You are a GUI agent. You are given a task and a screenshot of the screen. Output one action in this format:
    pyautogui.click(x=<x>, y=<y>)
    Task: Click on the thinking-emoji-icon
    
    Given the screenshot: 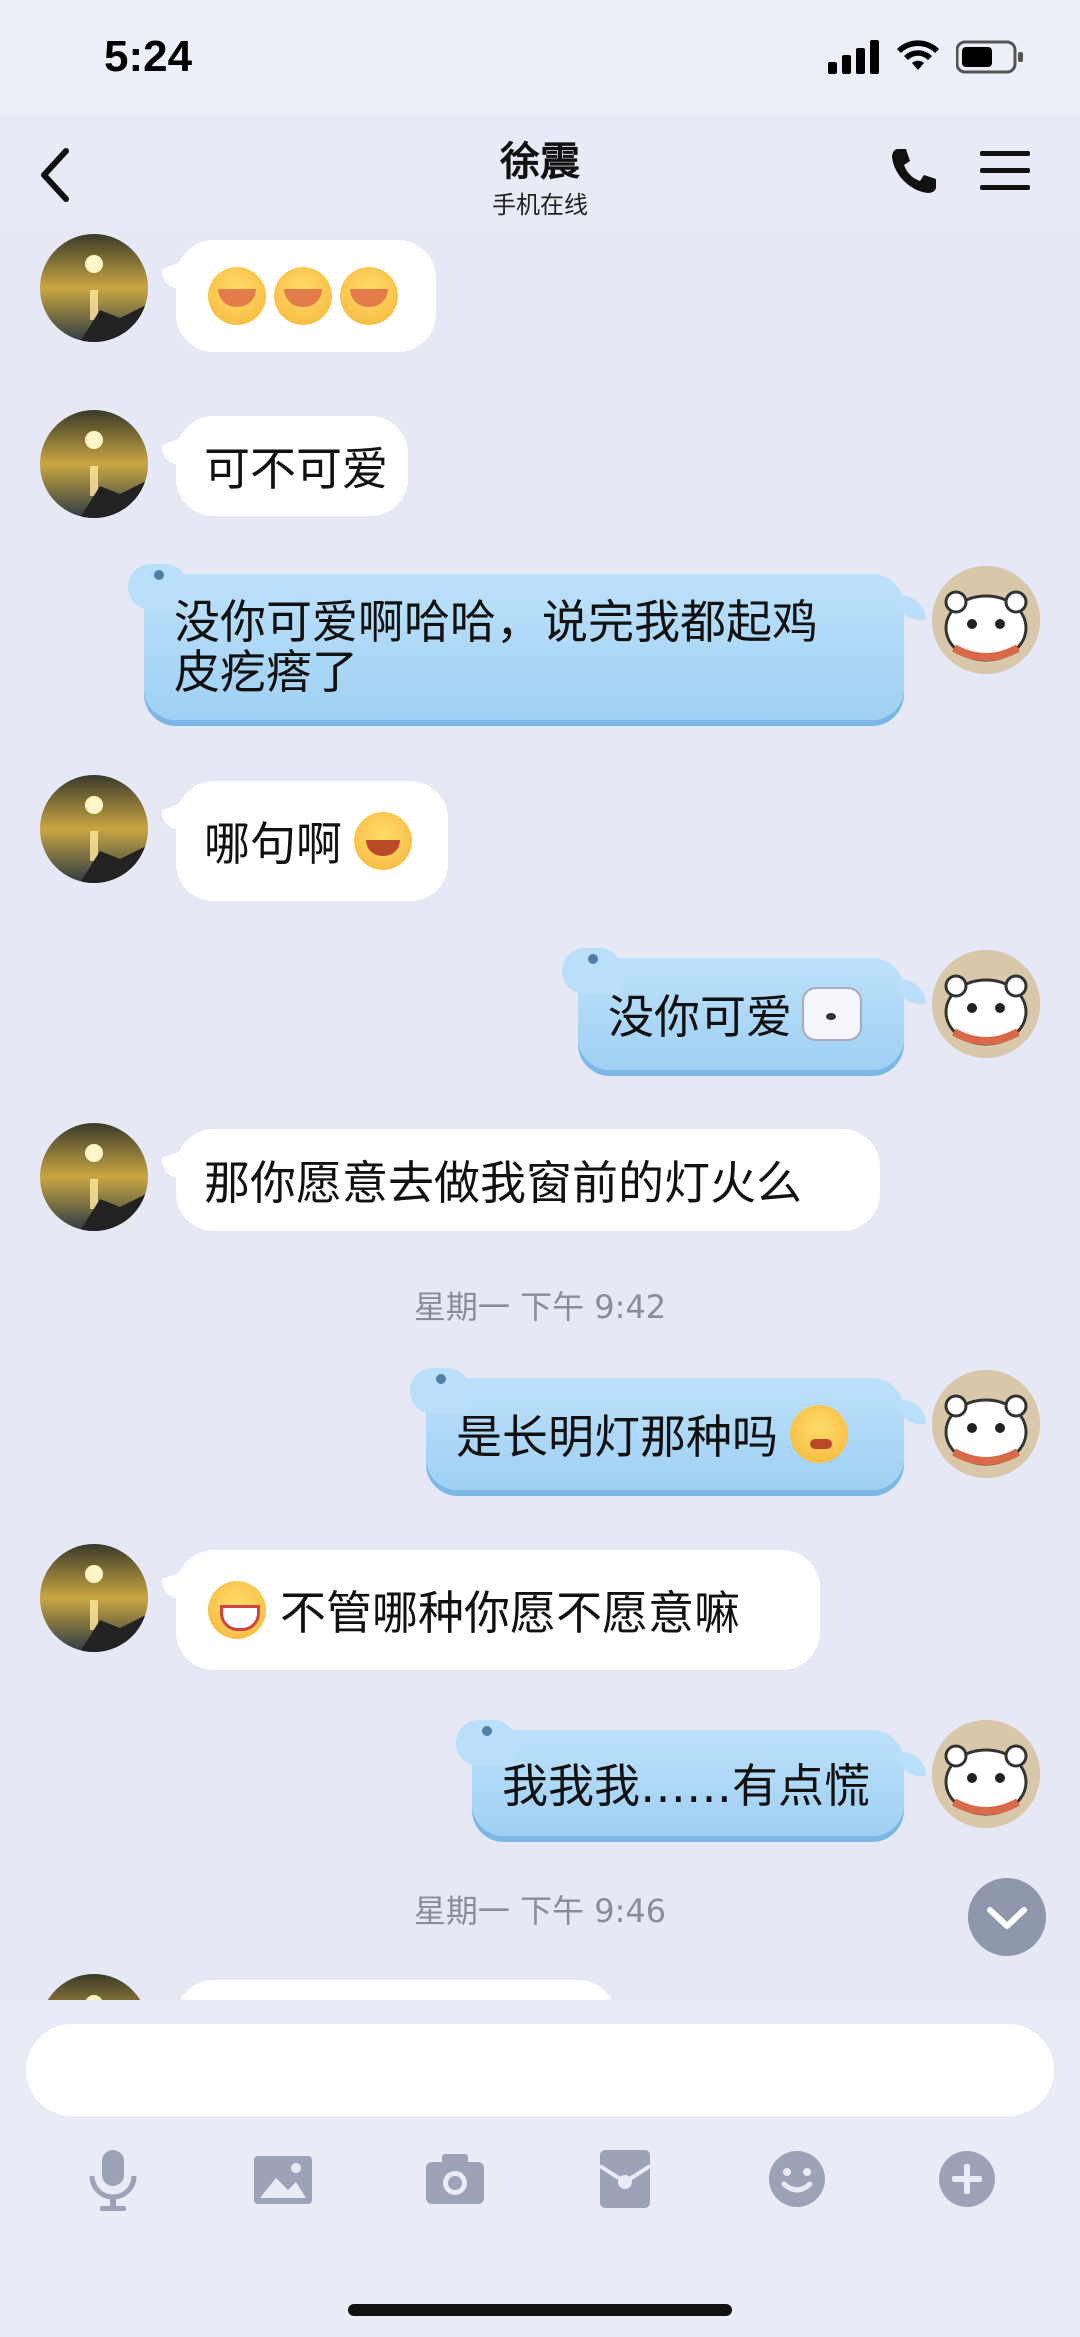 What is the action you would take?
    pyautogui.click(x=819, y=1434)
    